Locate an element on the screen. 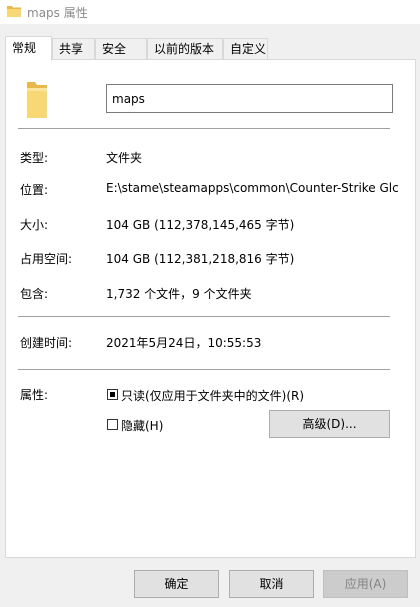  created-value: 2021年5月24日，10:55:53 is located at coordinates (184, 343).